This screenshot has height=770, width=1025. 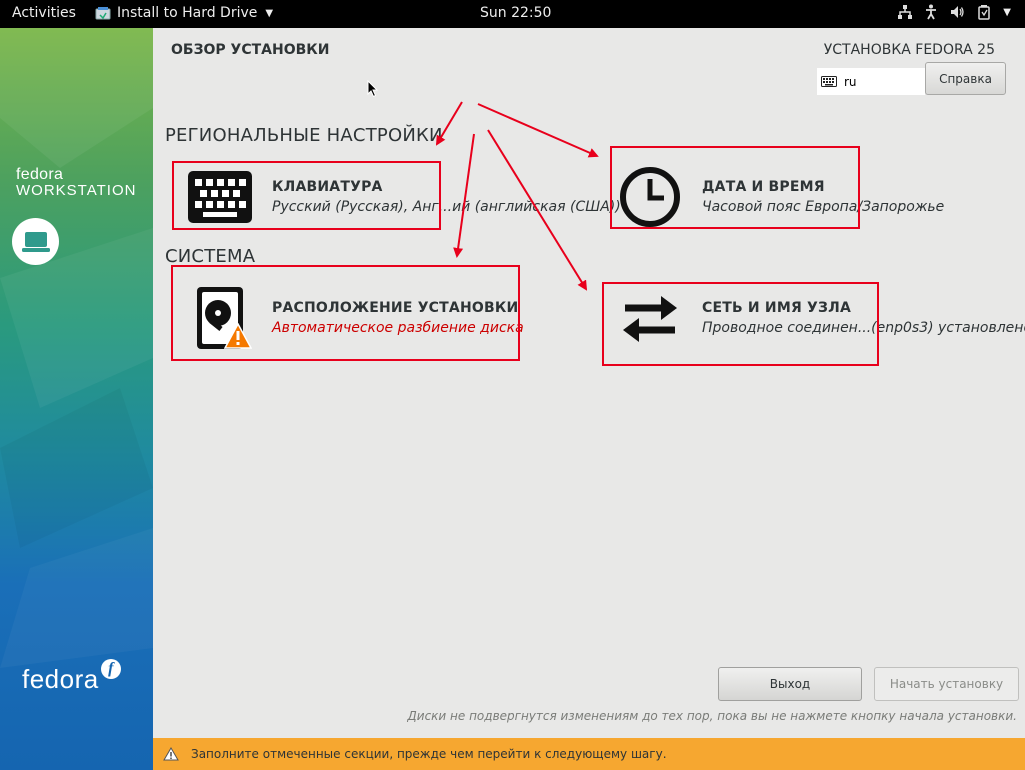 I want to click on volume-icon, so click(x=957, y=12).